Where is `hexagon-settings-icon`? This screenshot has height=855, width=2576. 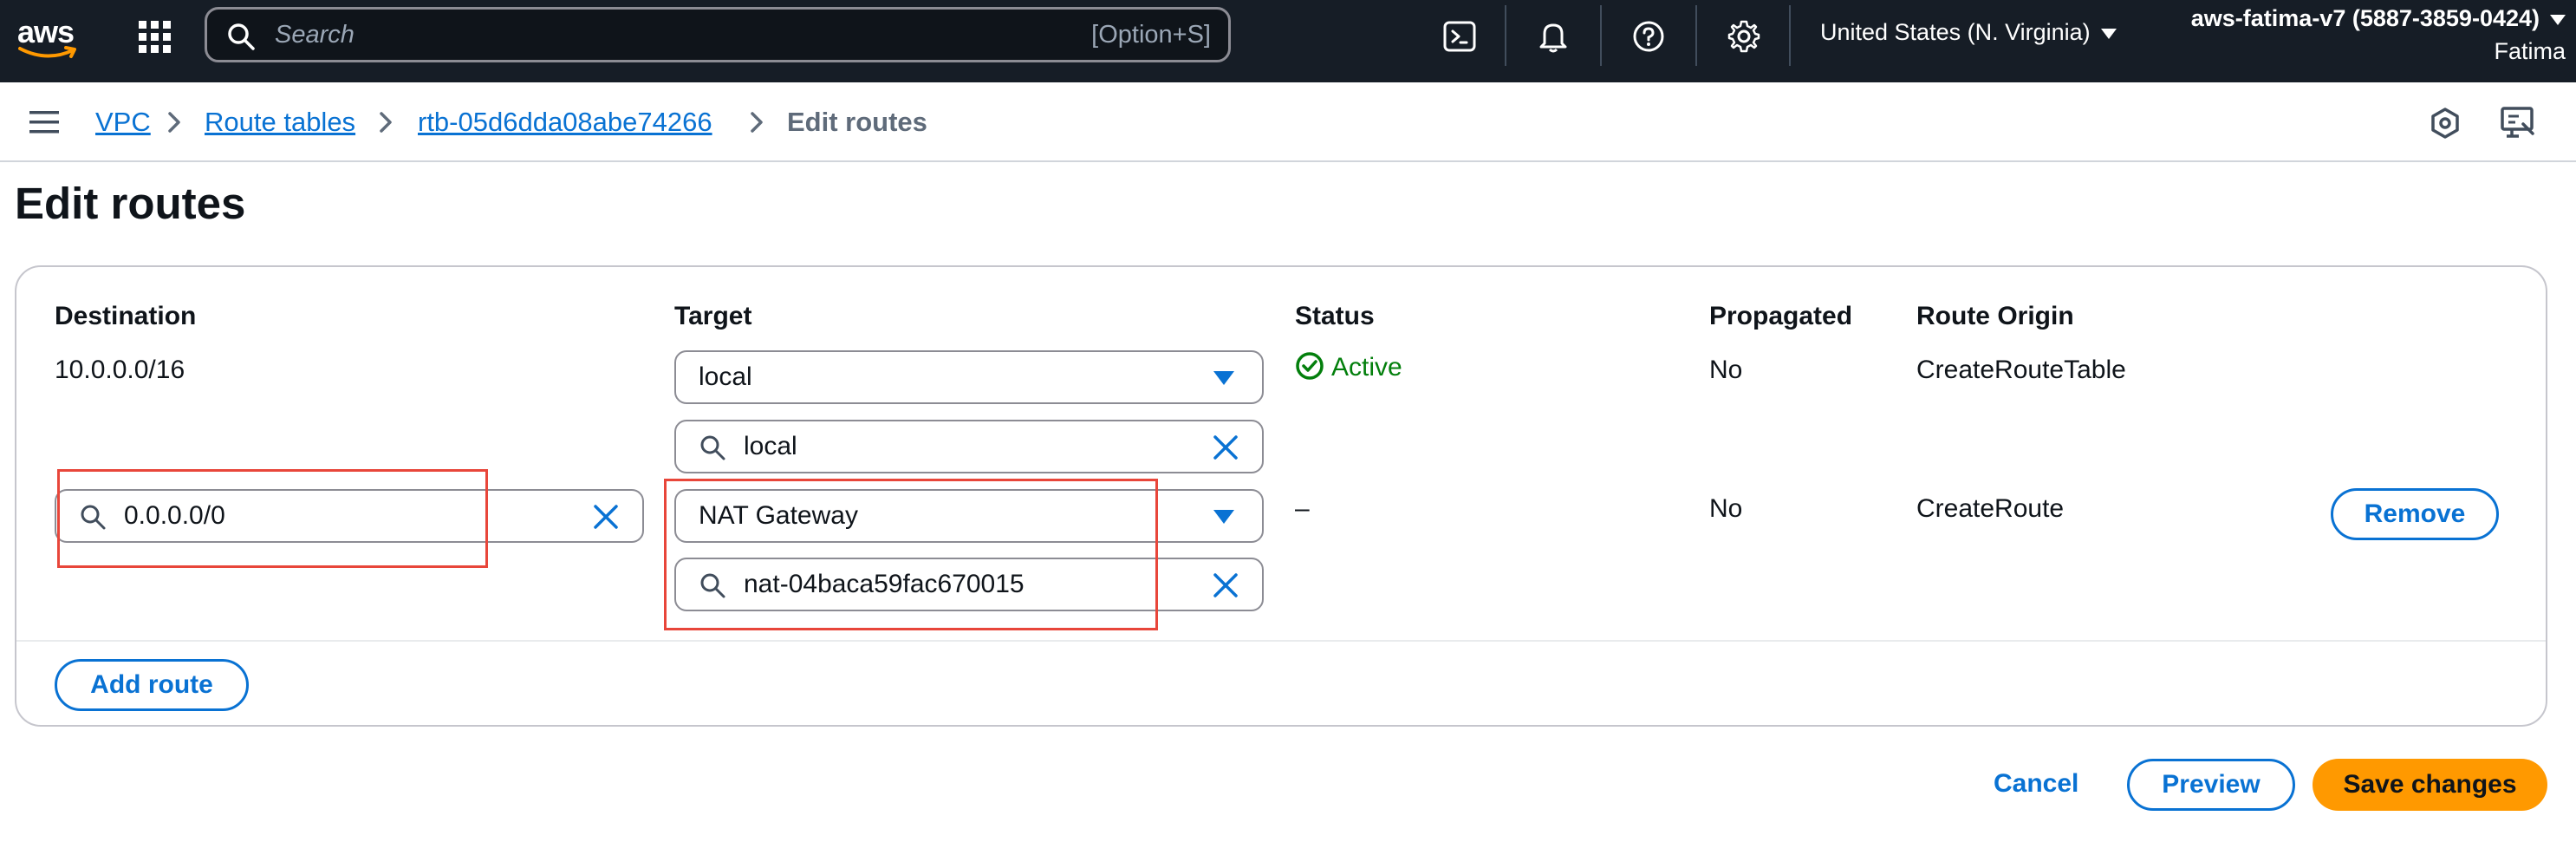 hexagon-settings-icon is located at coordinates (2445, 123).